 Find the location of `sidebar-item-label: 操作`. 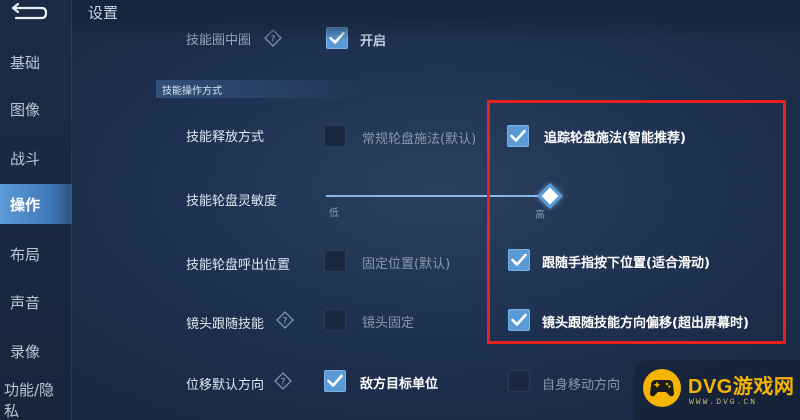

sidebar-item-label: 操作 is located at coordinates (25, 204).